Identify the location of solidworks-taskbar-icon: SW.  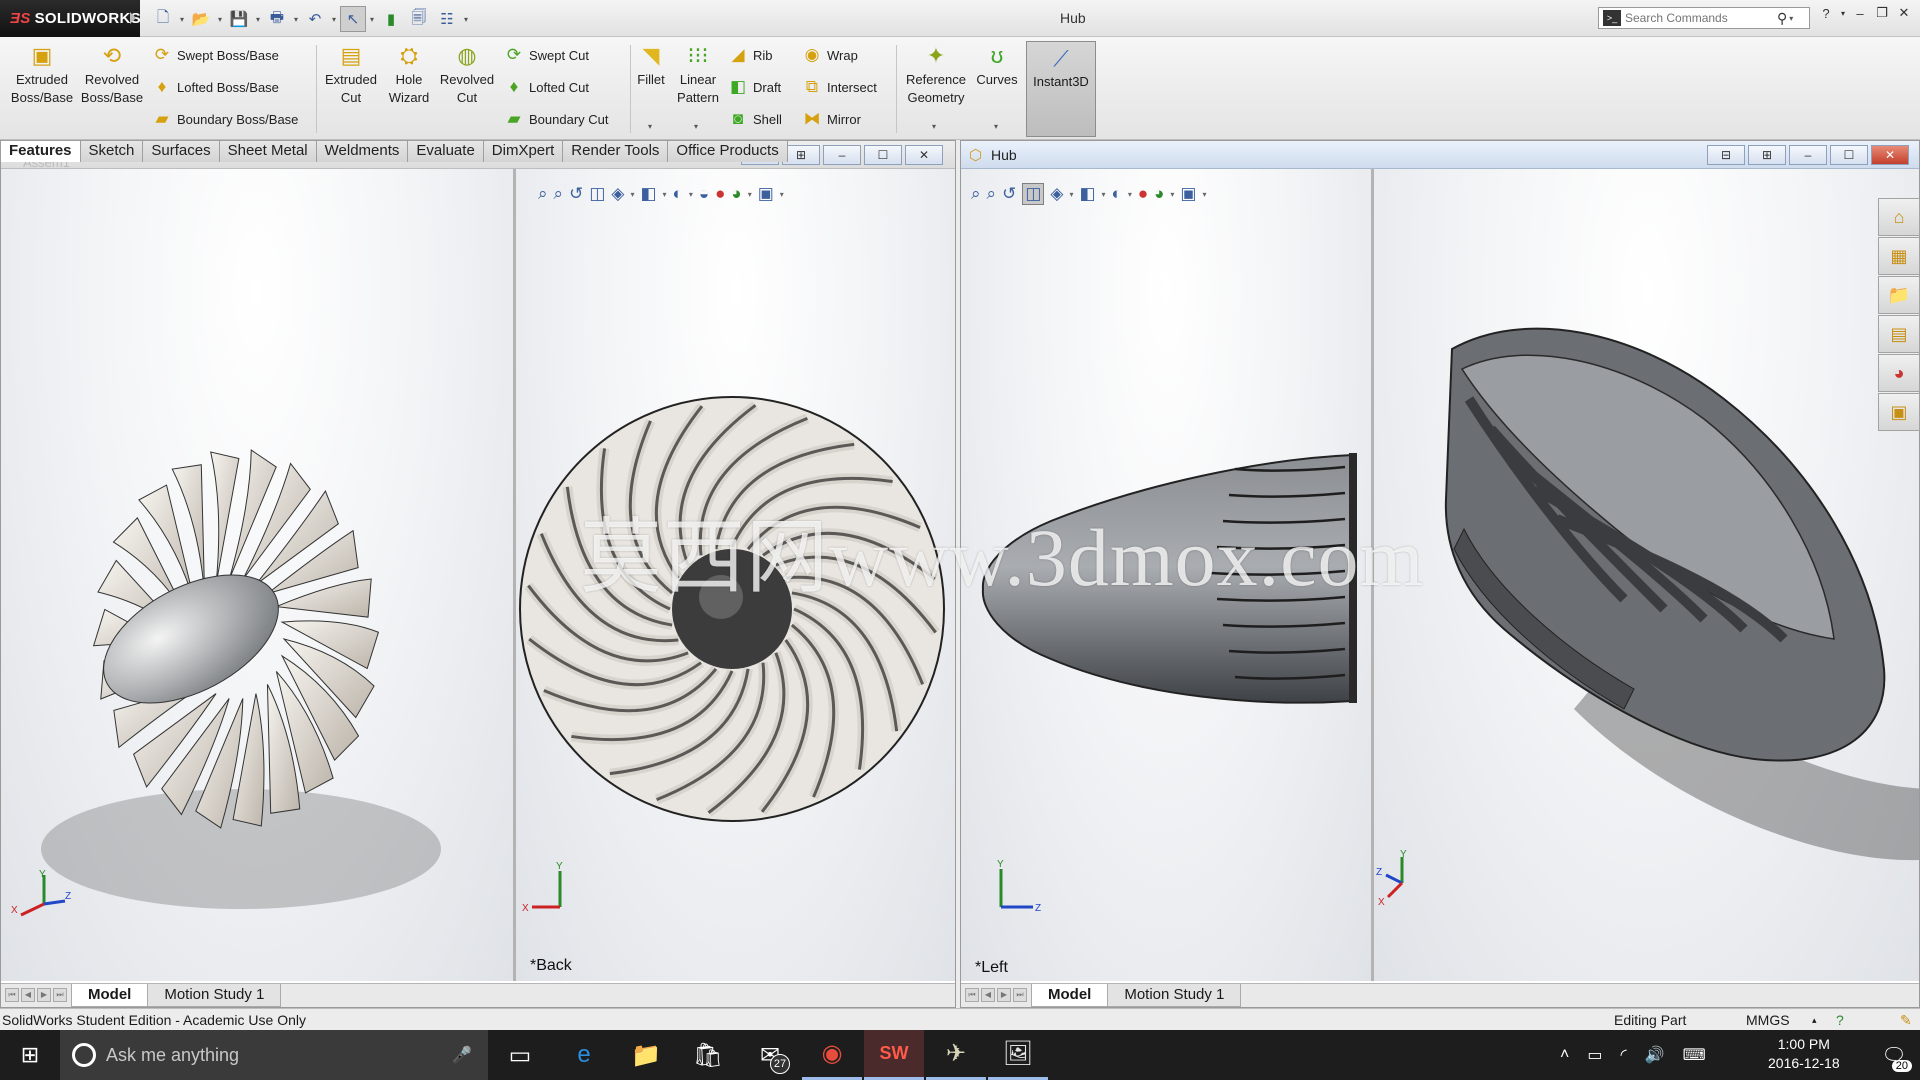
(894, 1055).